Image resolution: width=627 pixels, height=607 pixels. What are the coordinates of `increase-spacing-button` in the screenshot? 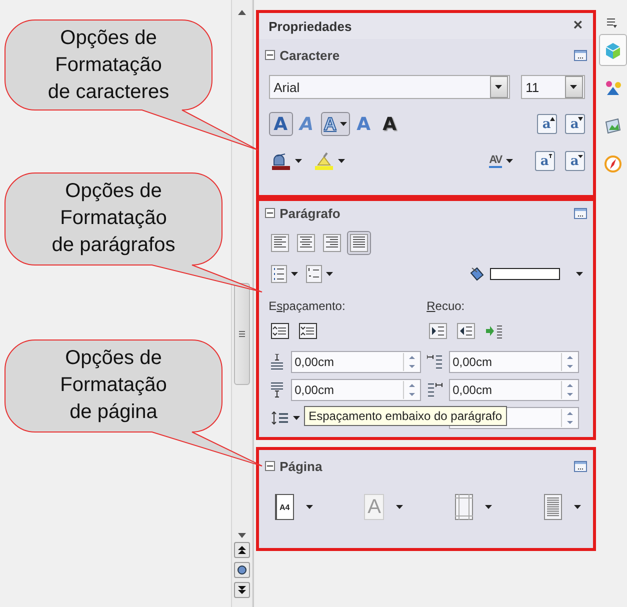 It's located at (279, 331).